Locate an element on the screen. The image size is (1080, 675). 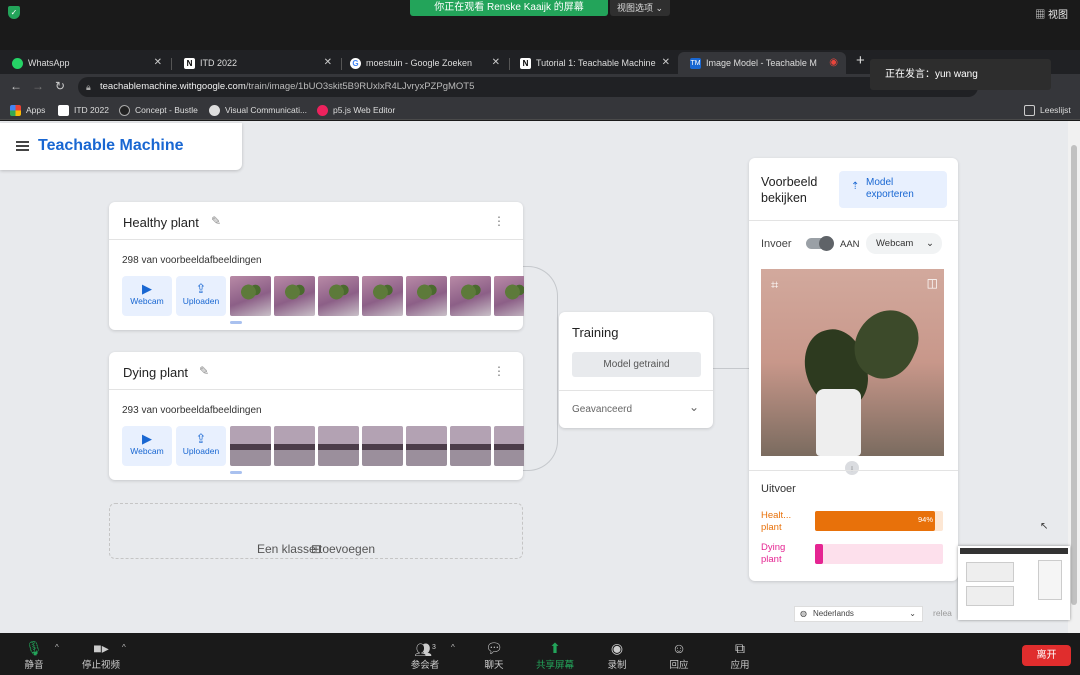
participants-button: 👥︎3 参会者 is located at coordinates (425, 655).